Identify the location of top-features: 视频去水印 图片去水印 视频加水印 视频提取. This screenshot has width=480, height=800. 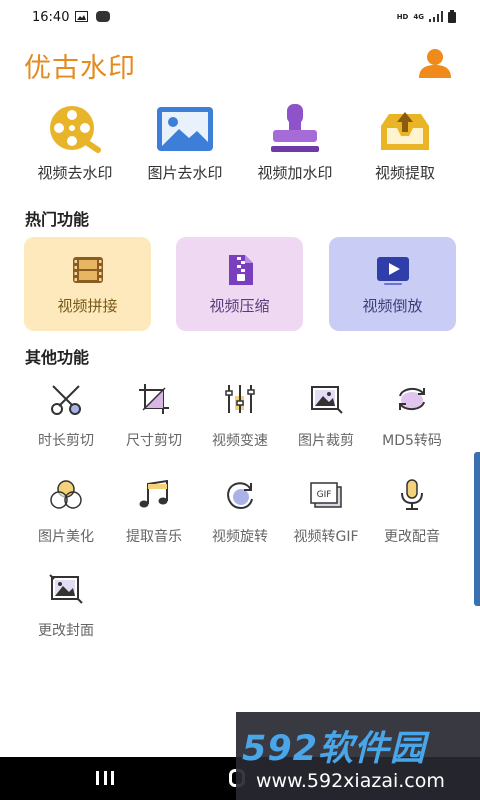
(246, 143).